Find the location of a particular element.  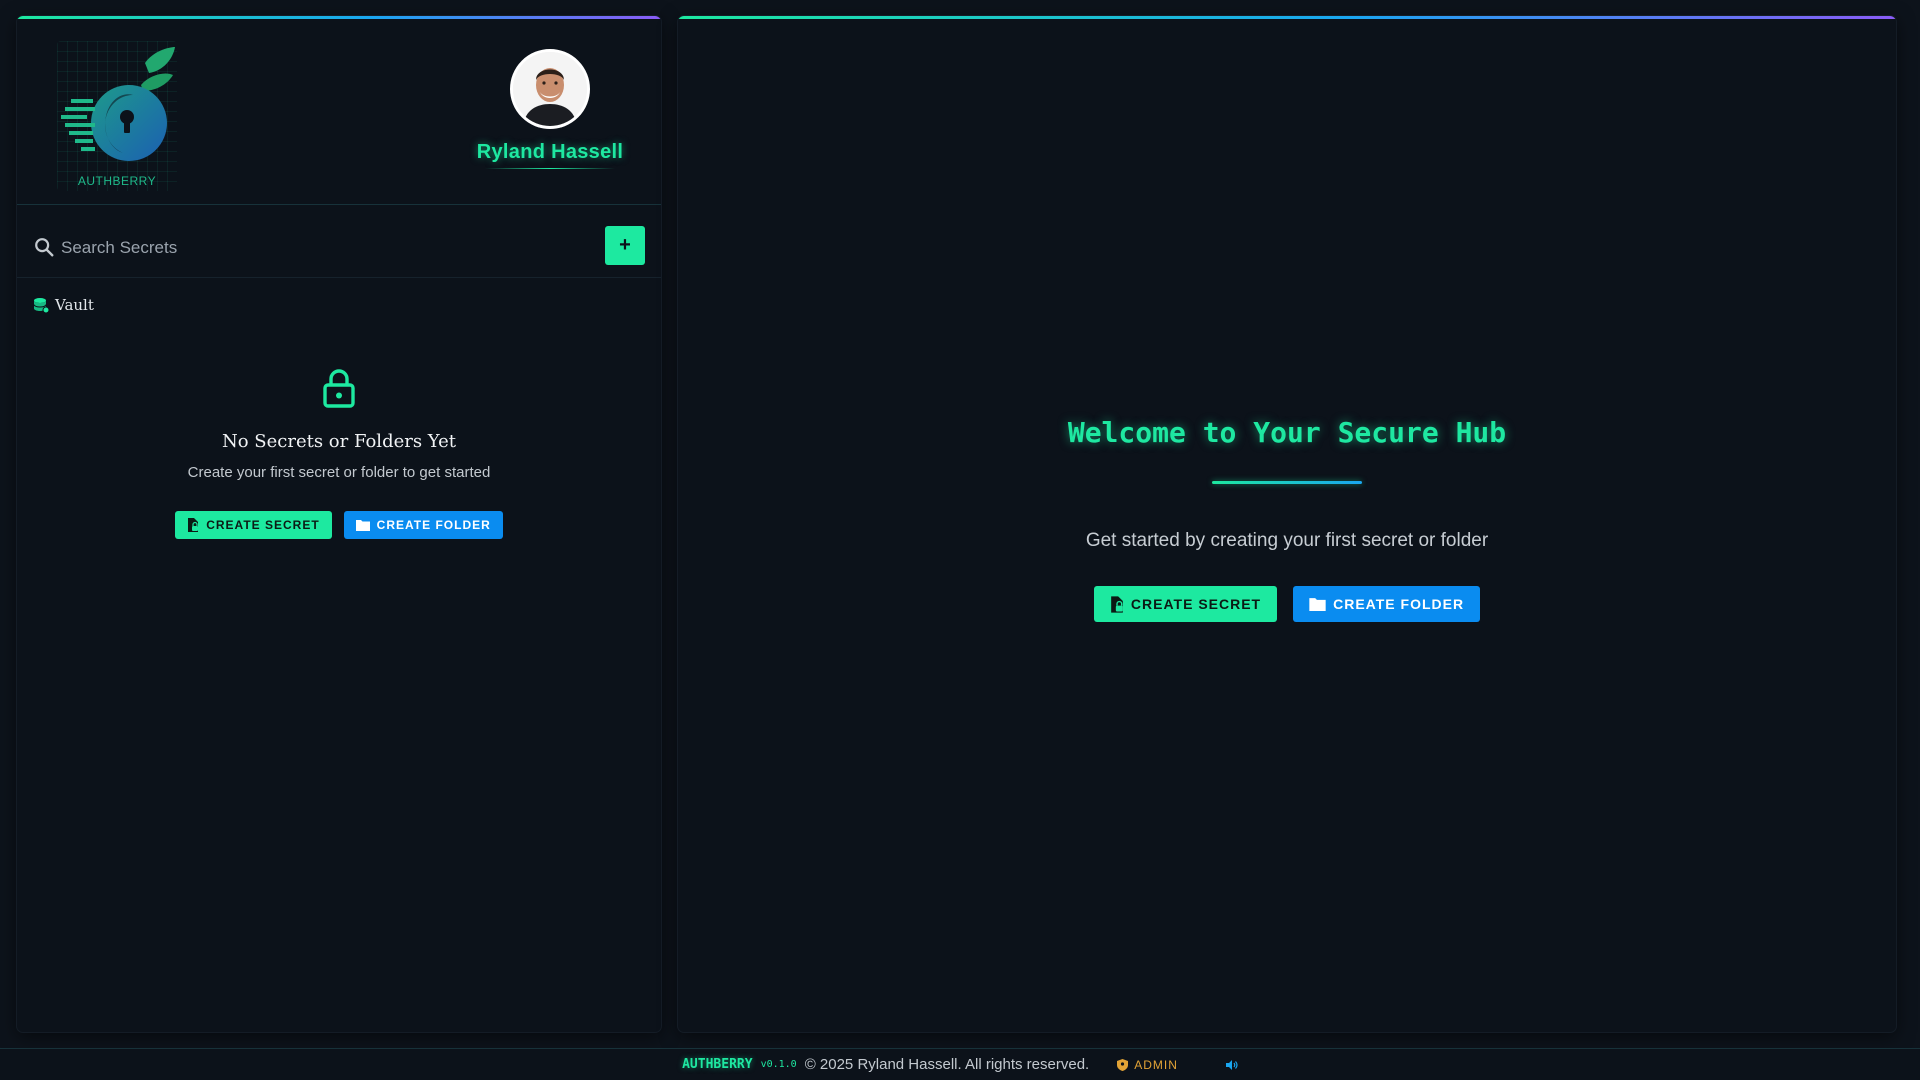

tree-item-label: Vault is located at coordinates (74, 305).